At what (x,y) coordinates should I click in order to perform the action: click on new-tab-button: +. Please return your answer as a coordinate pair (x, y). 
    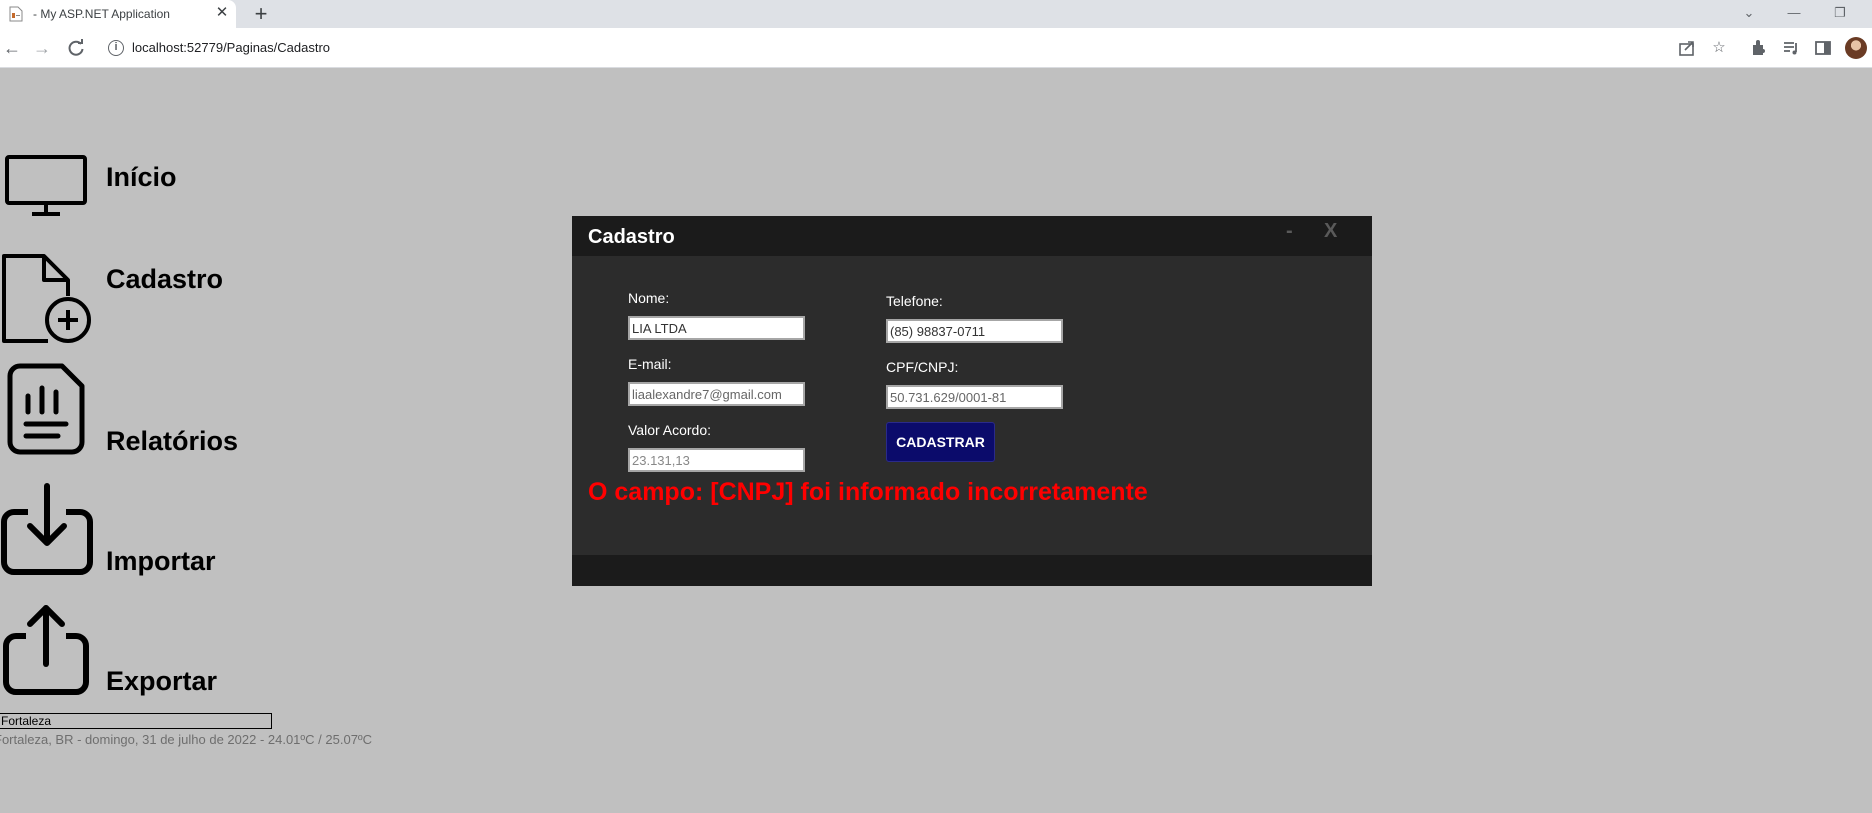
    Looking at the image, I should click on (261, 14).